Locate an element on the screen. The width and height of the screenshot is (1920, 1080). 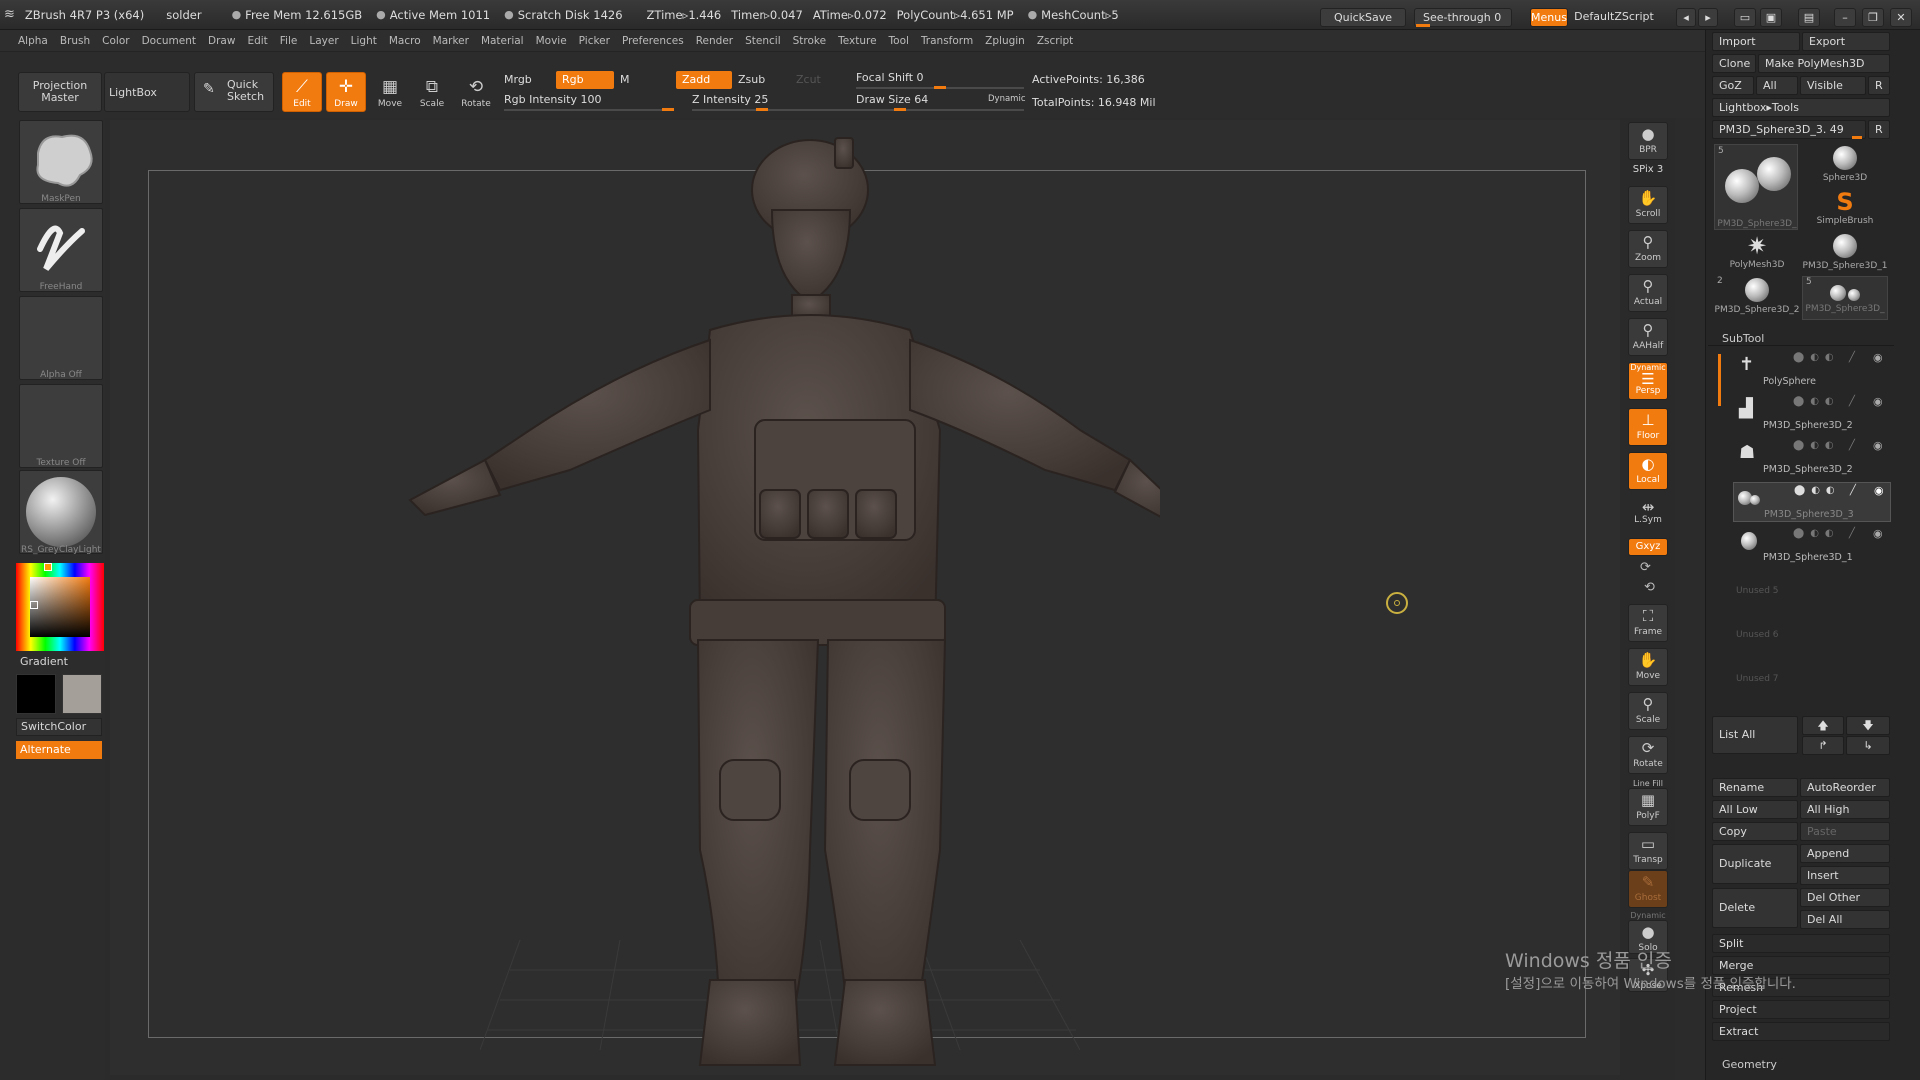
layout-right-icon: ▸ is located at coordinates (1708, 17).